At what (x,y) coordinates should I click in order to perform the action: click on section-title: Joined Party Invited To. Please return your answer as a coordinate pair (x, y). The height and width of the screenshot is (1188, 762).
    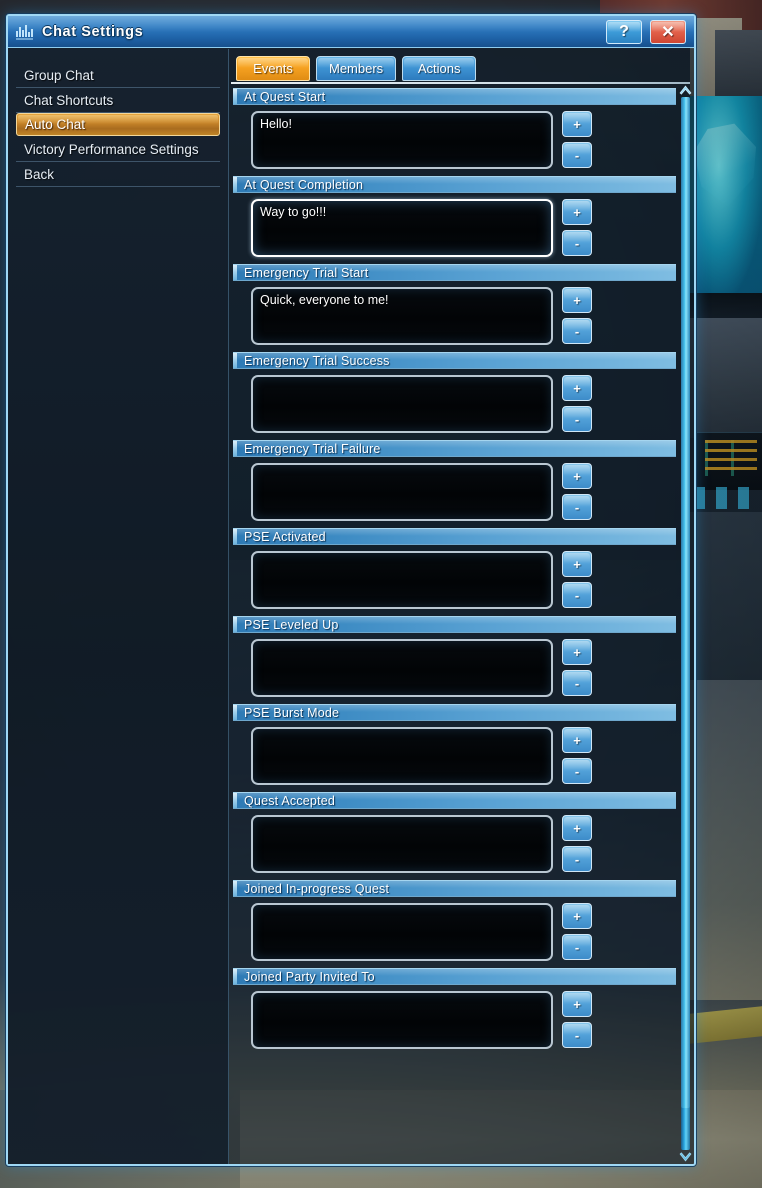
    Looking at the image, I should click on (309, 976).